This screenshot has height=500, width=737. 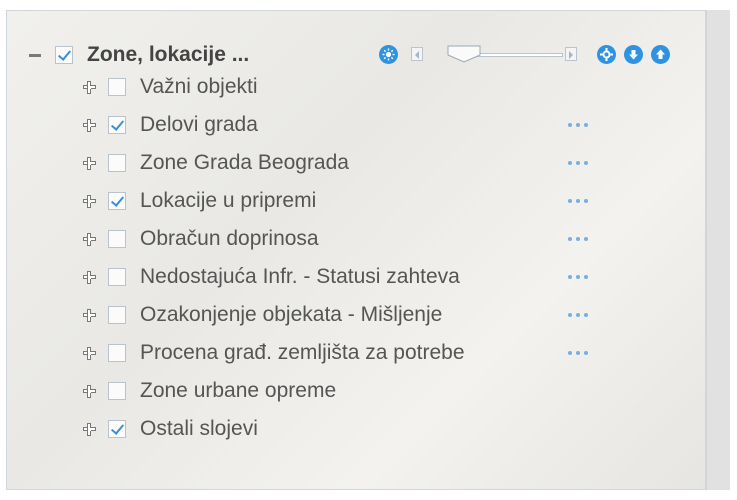 What do you see at coordinates (199, 86) in the screenshot?
I see `layer-label: Važni objekti` at bounding box center [199, 86].